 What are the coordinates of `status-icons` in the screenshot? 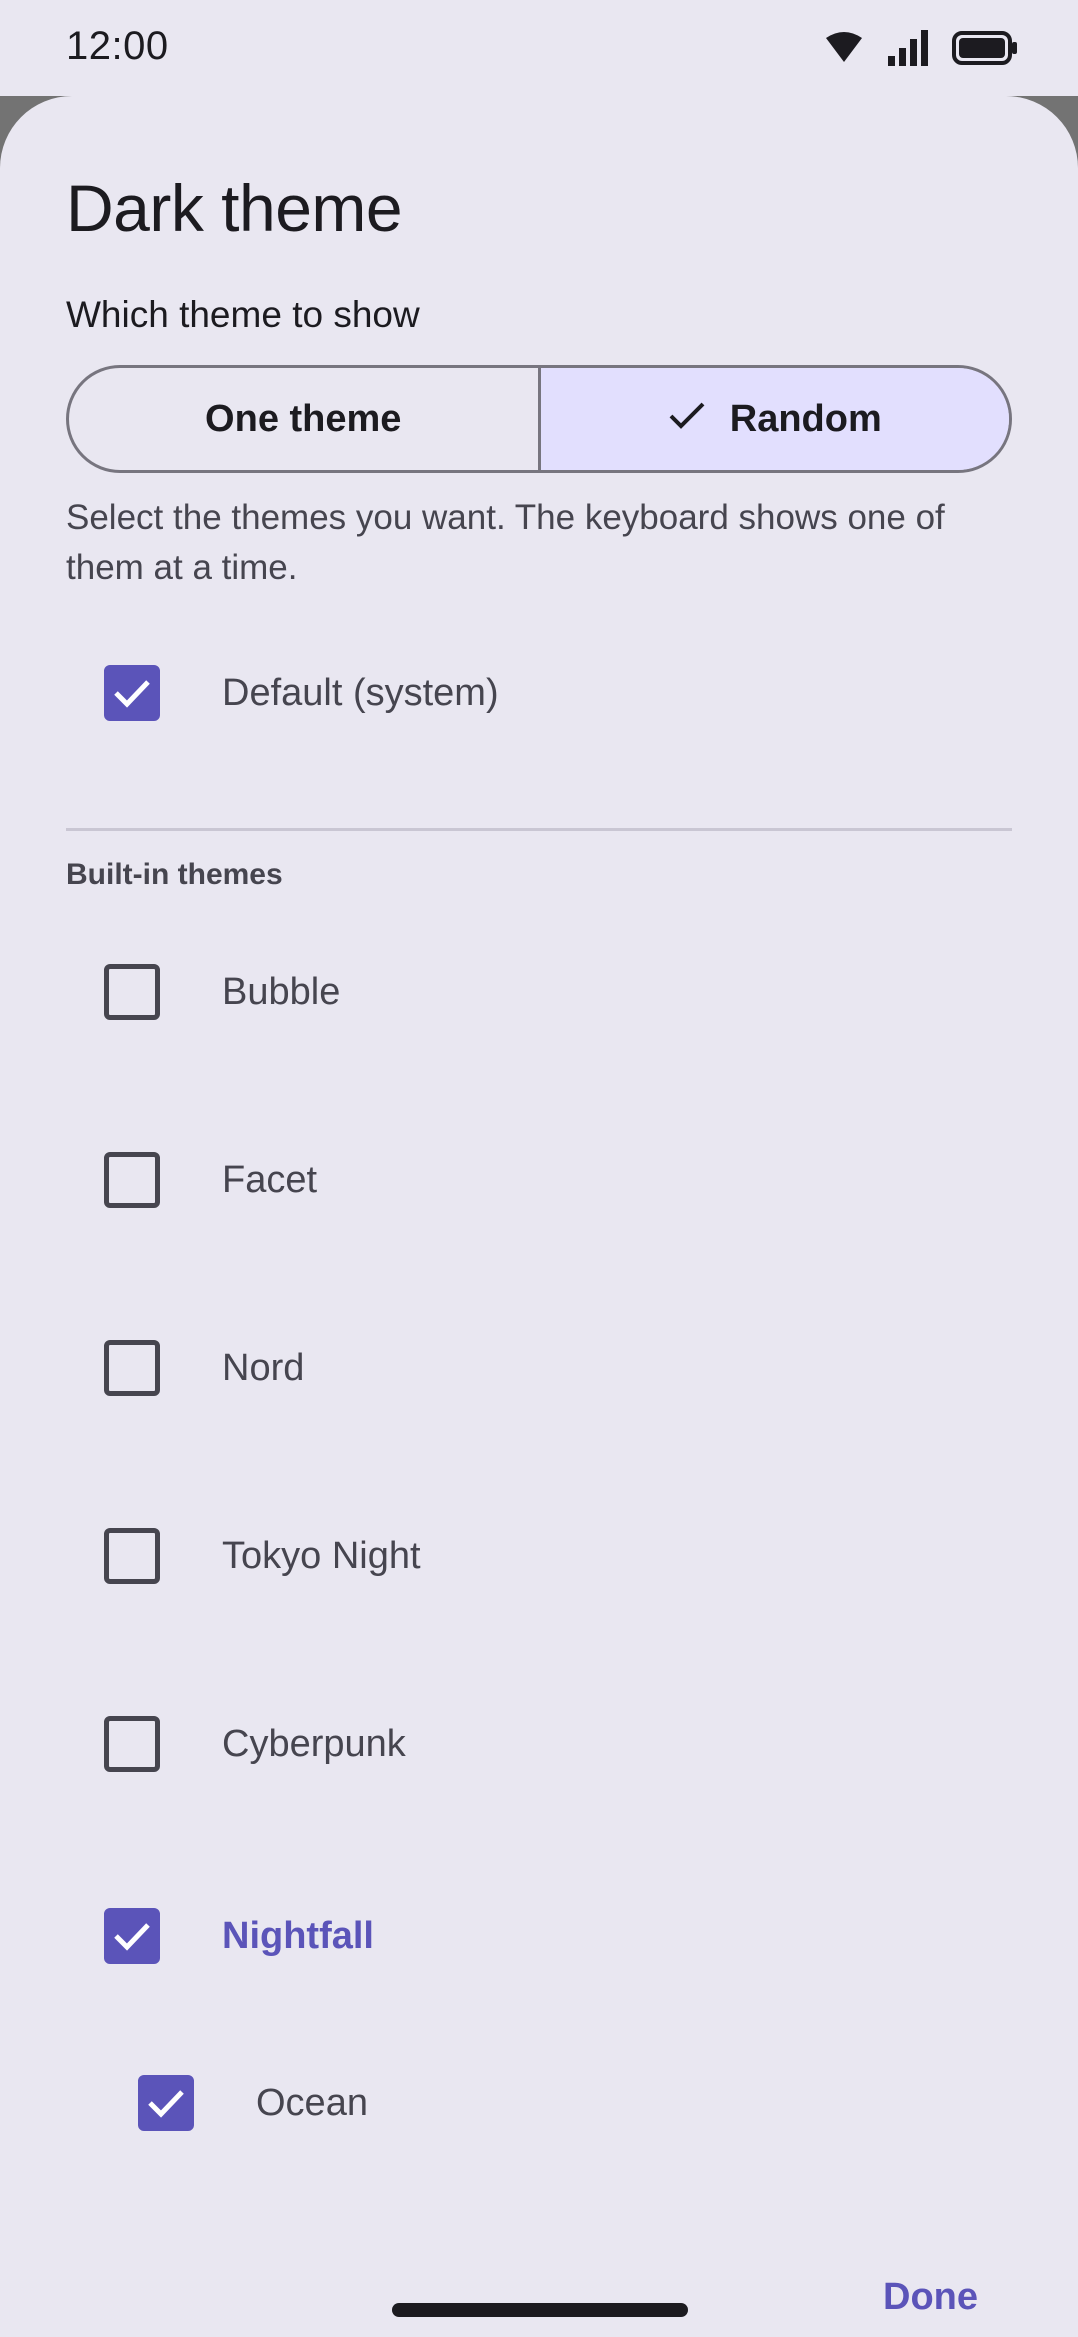 It's located at (921, 48).